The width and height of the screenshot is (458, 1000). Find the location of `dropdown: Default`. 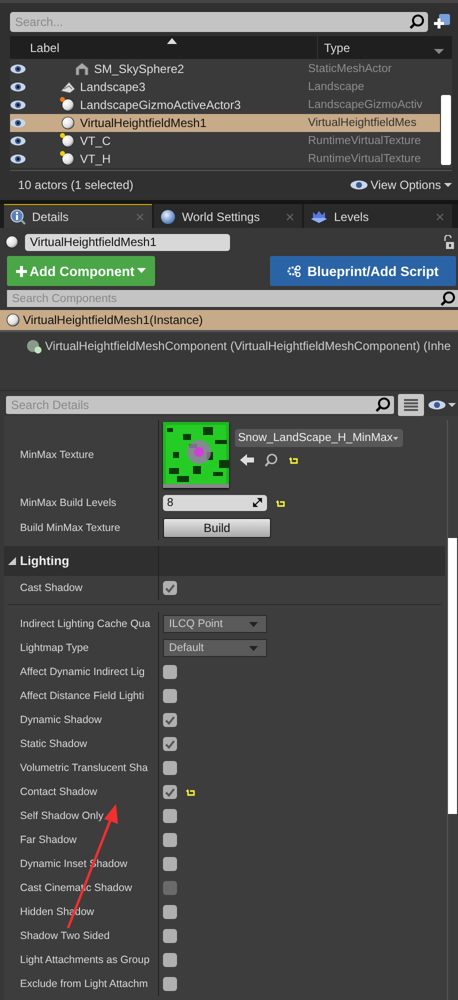

dropdown: Default is located at coordinates (215, 648).